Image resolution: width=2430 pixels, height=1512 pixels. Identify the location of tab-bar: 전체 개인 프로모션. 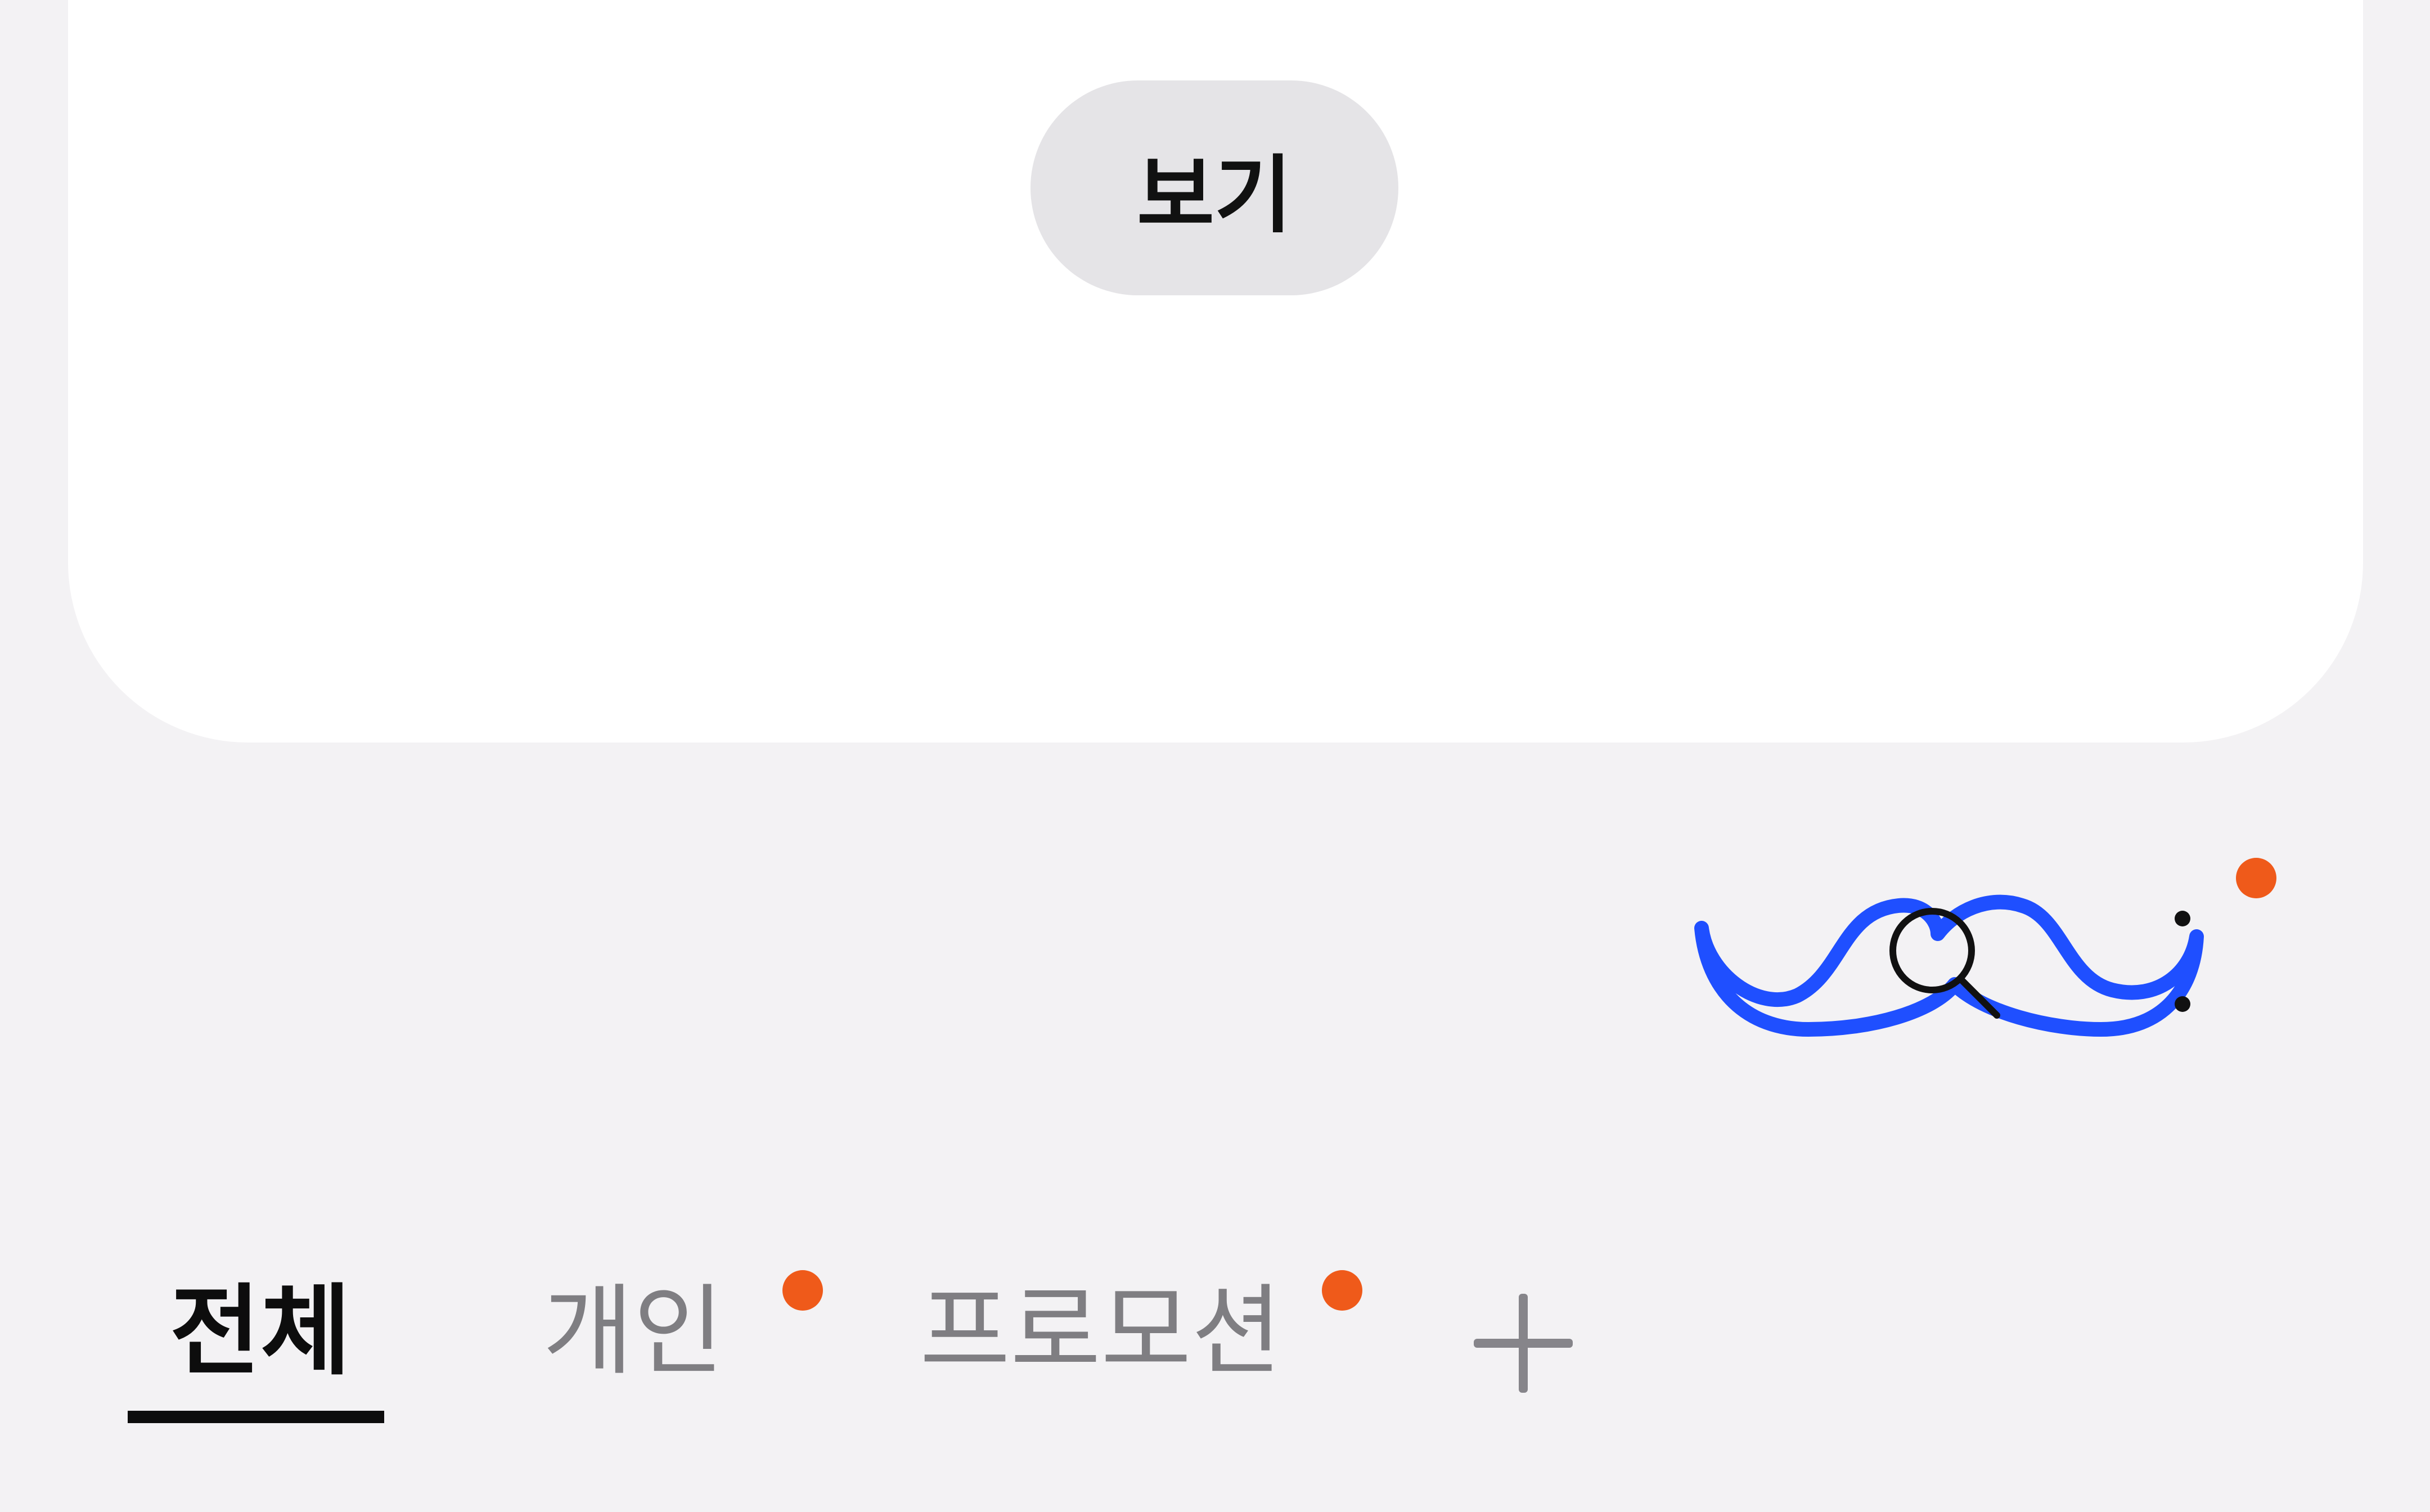
(1215, 1344).